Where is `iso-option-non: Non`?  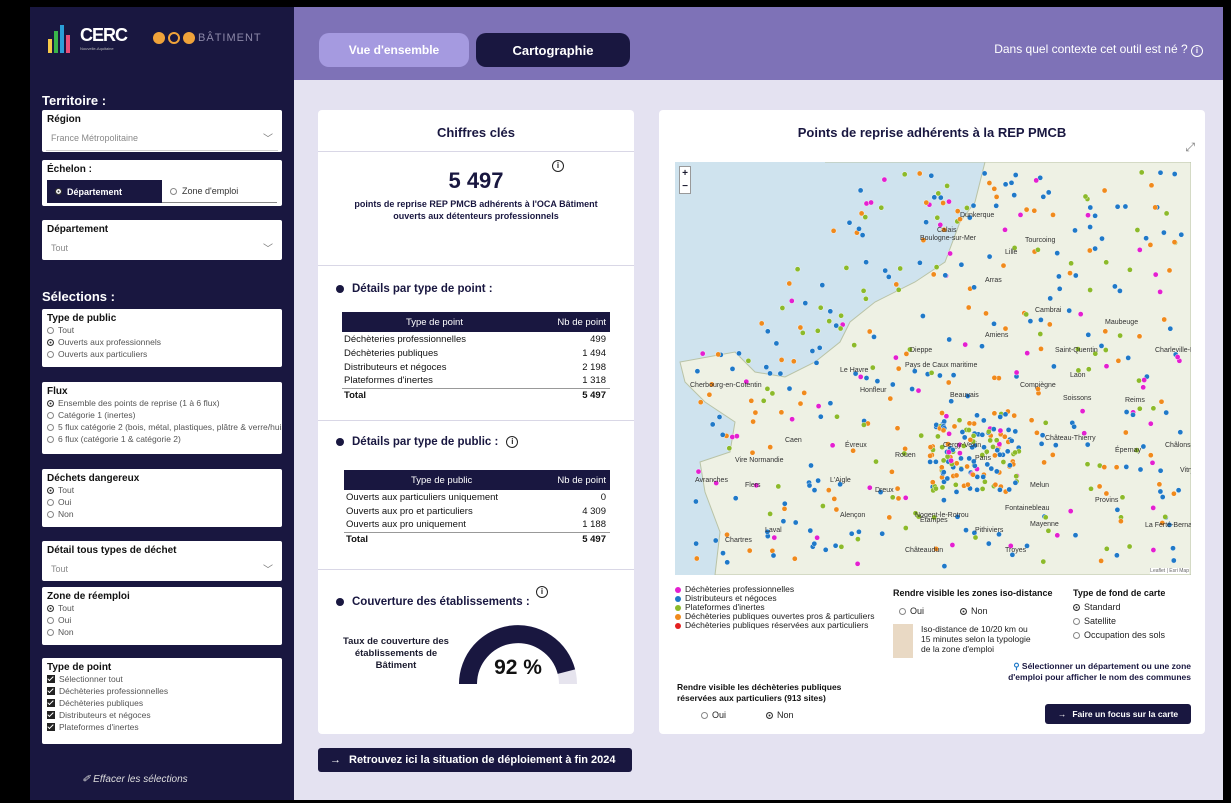 iso-option-non: Non is located at coordinates (974, 611).